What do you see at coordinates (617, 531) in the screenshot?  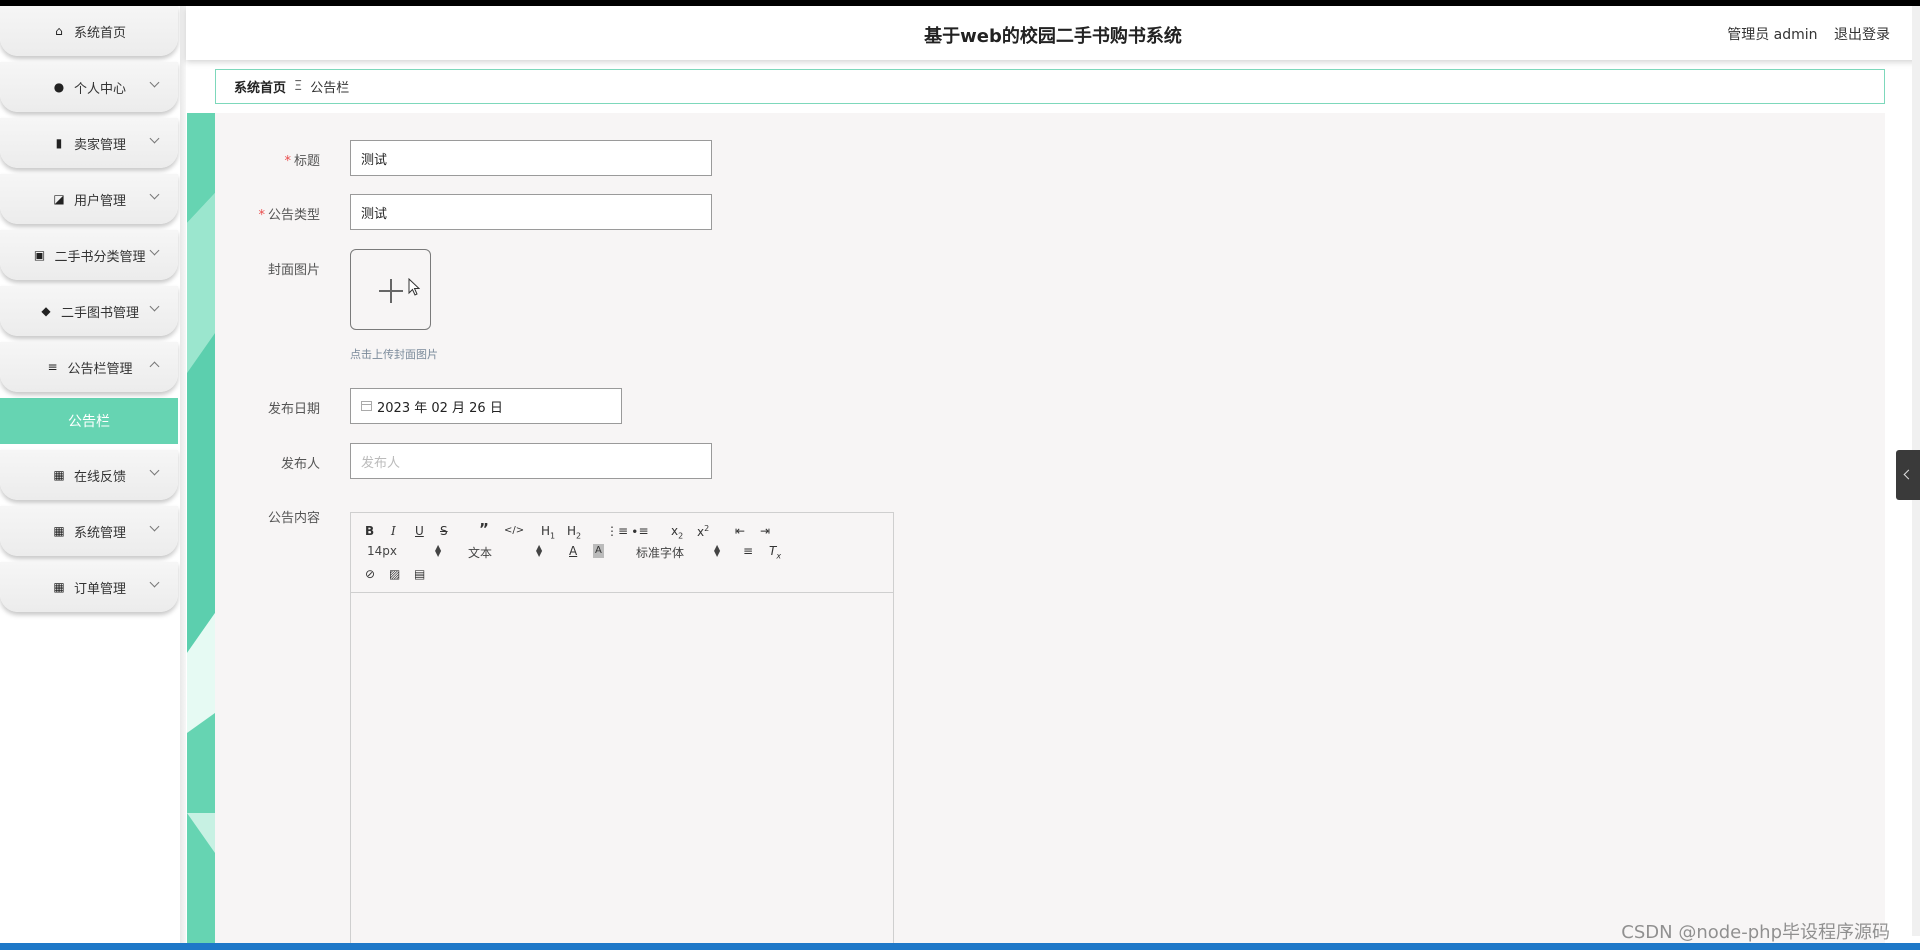 I see `ordered-list-icon: ⋮≡` at bounding box center [617, 531].